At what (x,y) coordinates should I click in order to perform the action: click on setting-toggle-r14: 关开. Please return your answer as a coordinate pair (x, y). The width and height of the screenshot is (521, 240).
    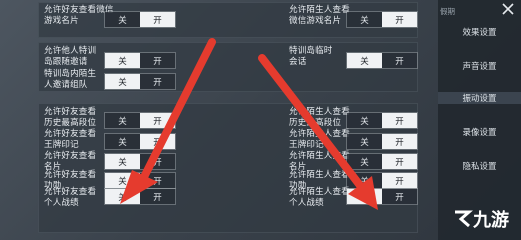
    Looking at the image, I should click on (140, 196).